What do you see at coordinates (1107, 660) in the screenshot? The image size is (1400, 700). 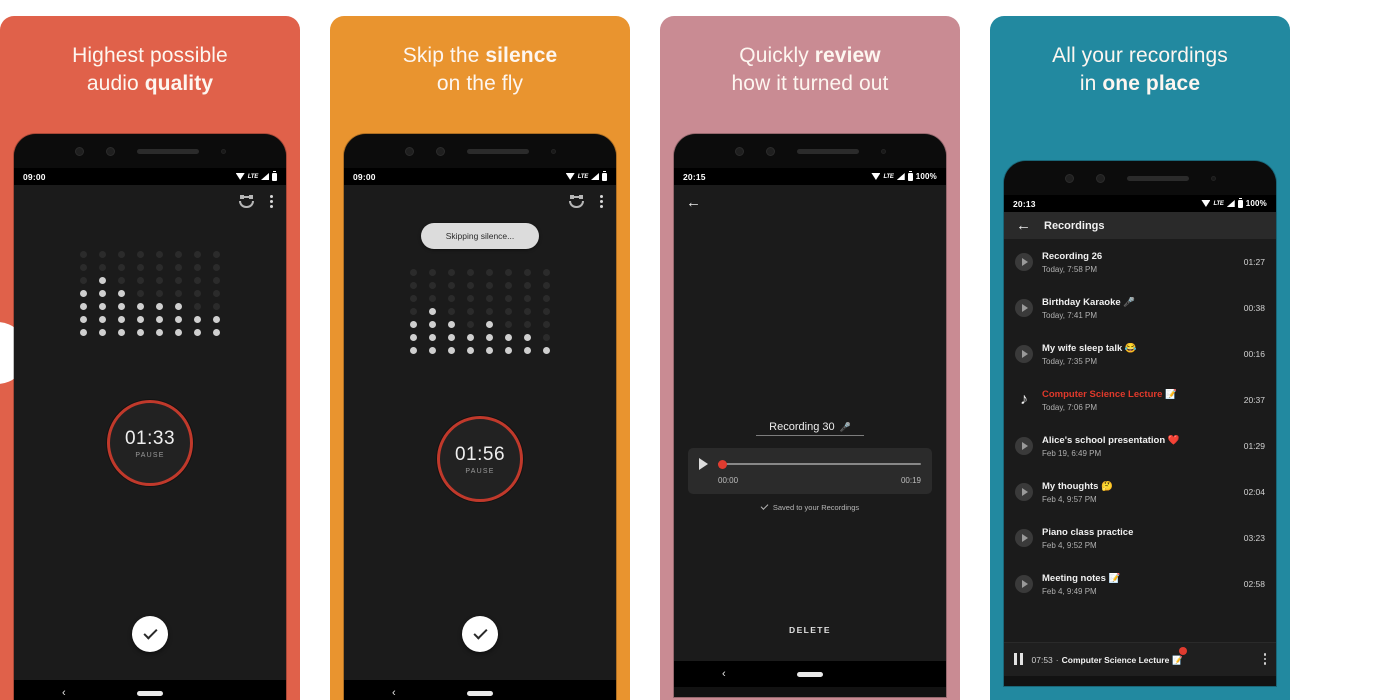 I see `mini-player-title: 07:53 · Computer Science Lecture 📝` at bounding box center [1107, 660].